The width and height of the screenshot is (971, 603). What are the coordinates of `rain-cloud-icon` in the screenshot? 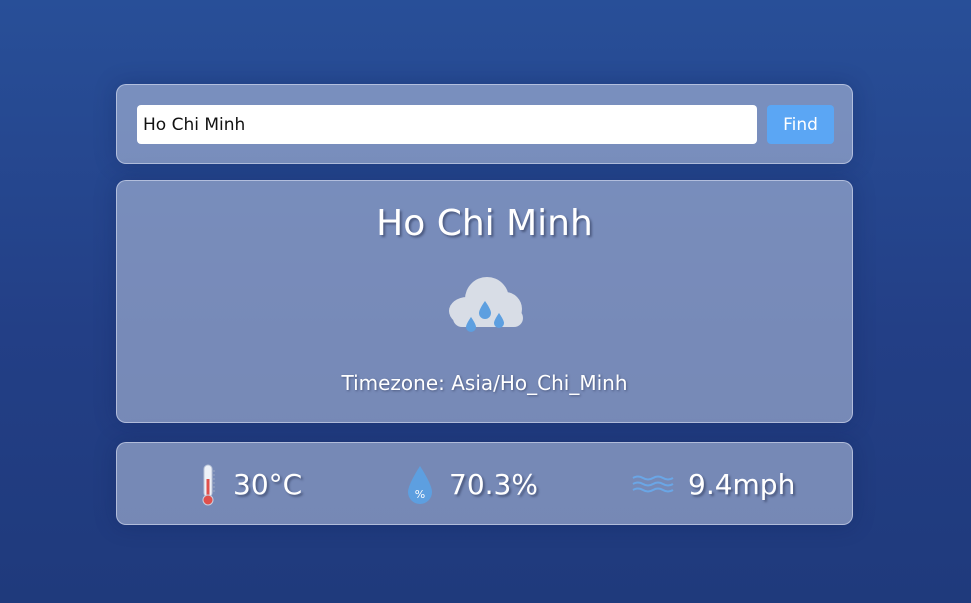 It's located at (486, 304).